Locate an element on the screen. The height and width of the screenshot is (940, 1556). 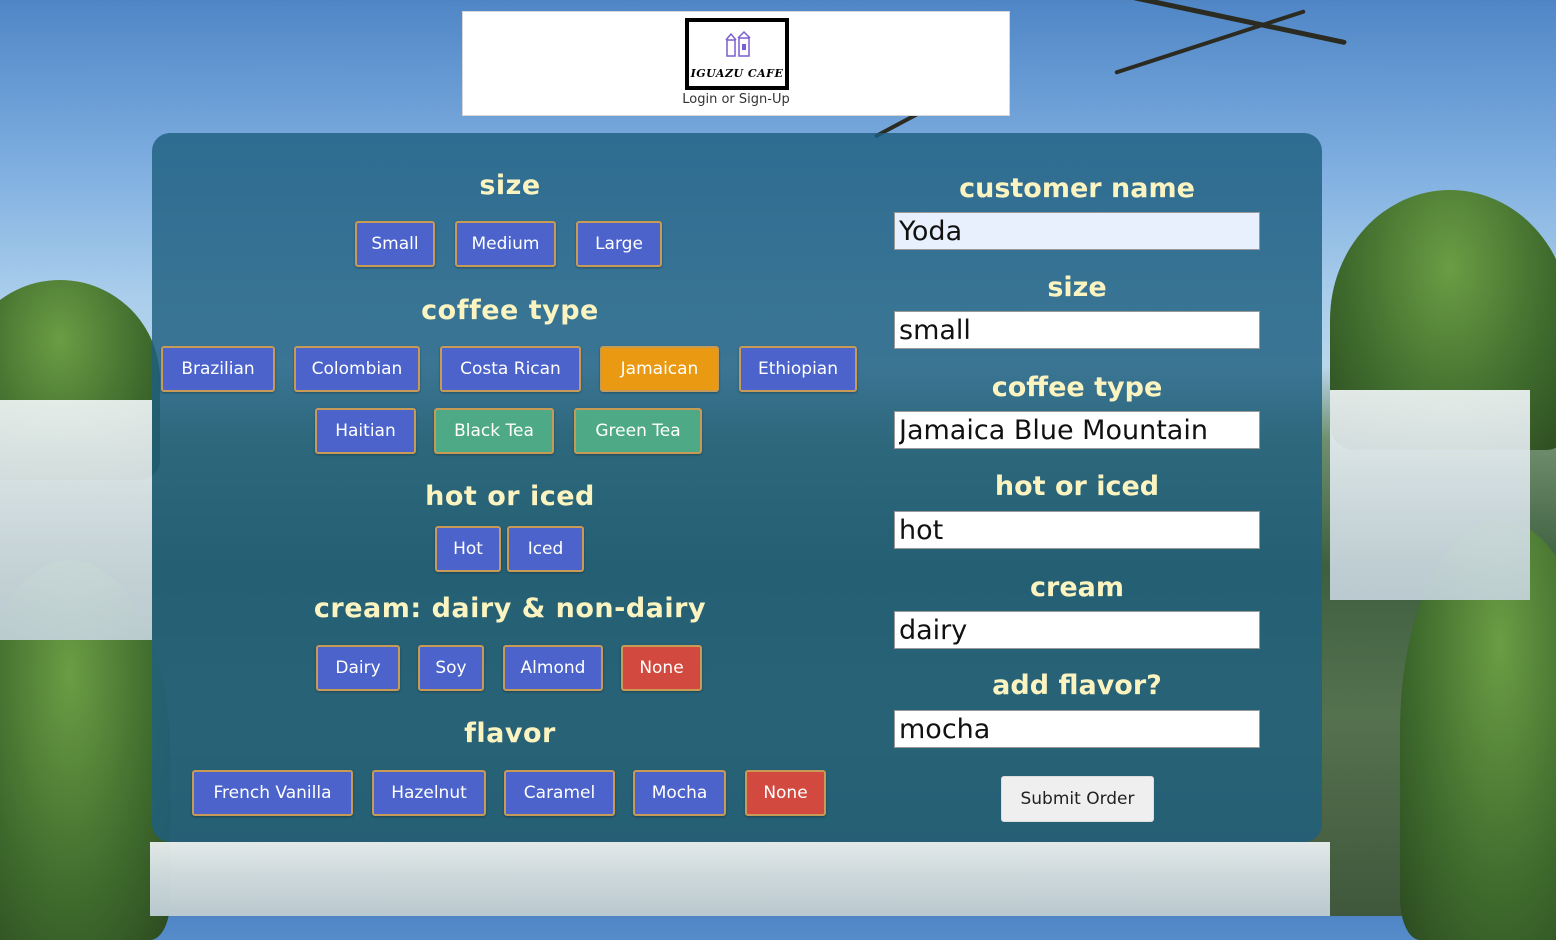
flavor-mocha-button: Mocha is located at coordinates (679, 793).